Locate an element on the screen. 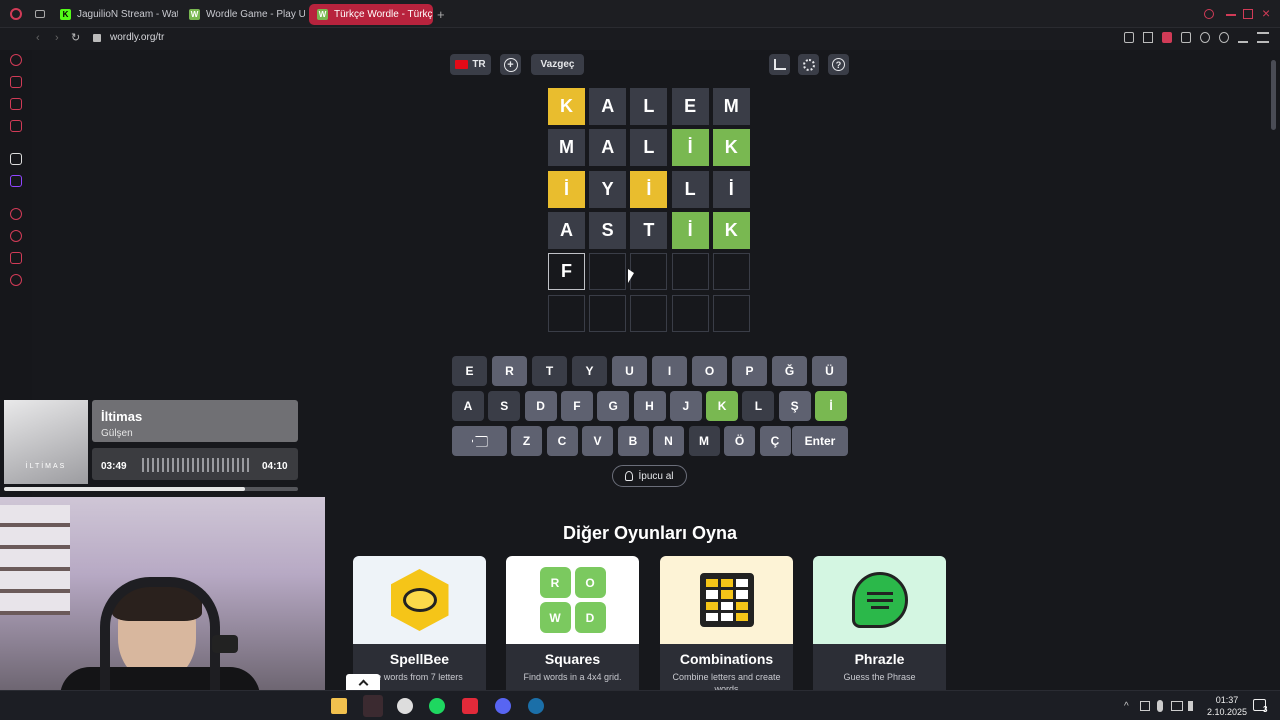 Image resolution: width=1280 pixels, height=720 pixels. key-h: H is located at coordinates (649, 406).